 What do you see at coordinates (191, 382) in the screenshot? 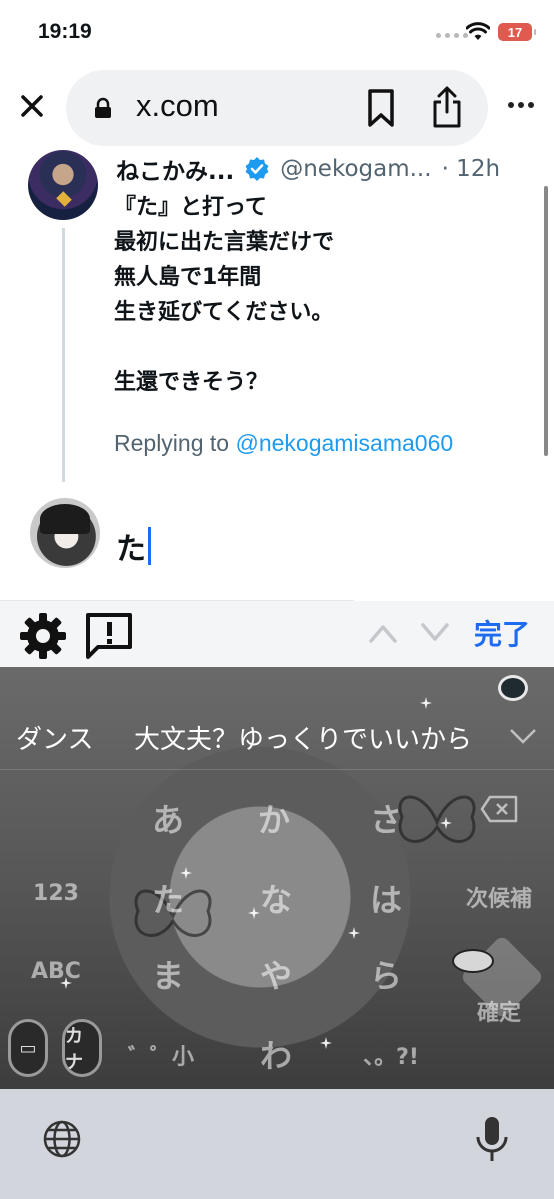
I see `tweet-line: 生還できそう？` at bounding box center [191, 382].